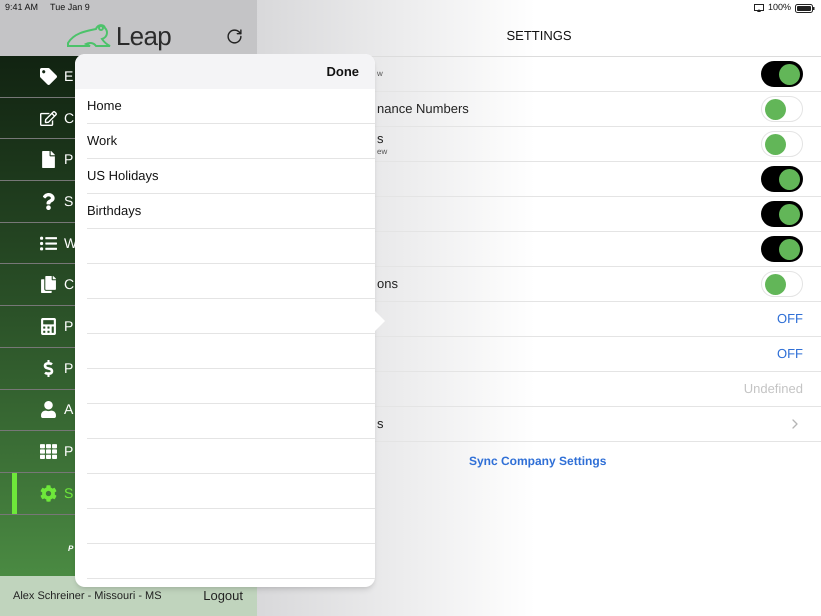 The height and width of the screenshot is (616, 821). I want to click on settings-icon, so click(48, 493).